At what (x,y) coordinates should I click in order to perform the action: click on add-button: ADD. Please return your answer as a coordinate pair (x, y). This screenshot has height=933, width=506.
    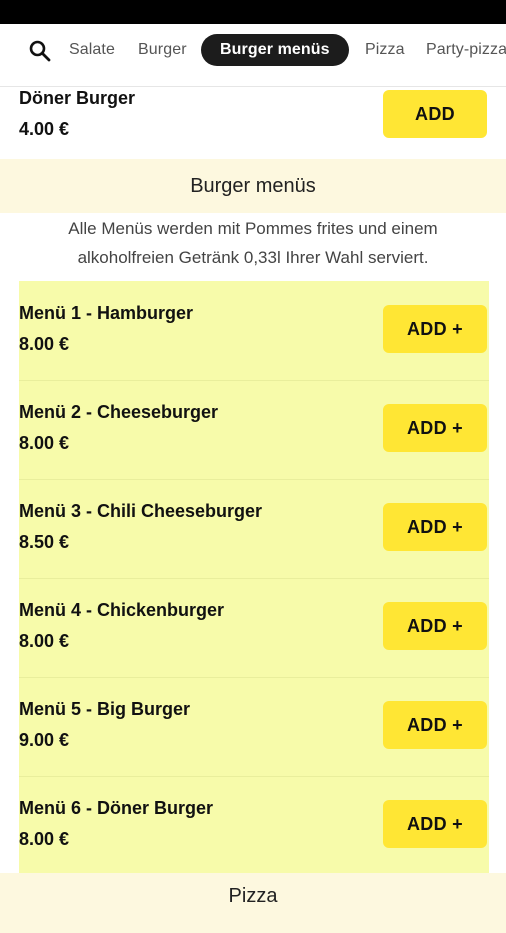
    Looking at the image, I should click on (435, 114).